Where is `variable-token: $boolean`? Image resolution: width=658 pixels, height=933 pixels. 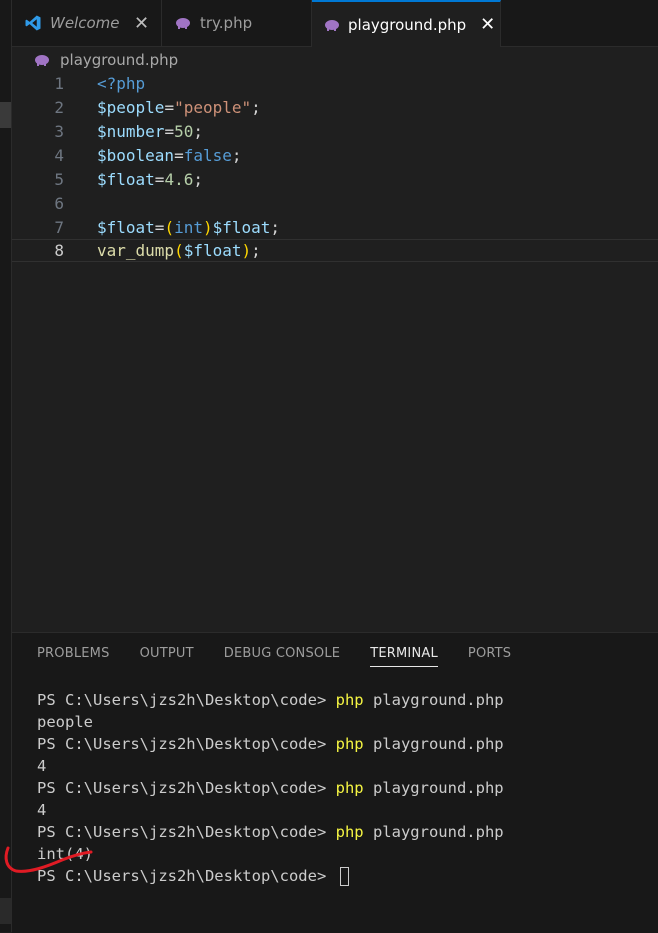 variable-token: $boolean is located at coordinates (136, 155).